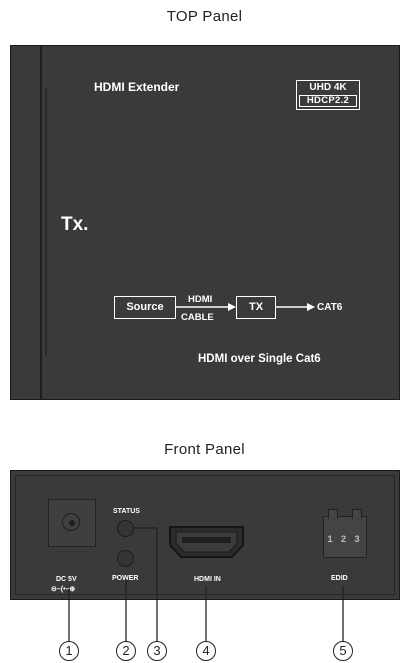 The image size is (409, 663). What do you see at coordinates (206, 584) in the screenshot?
I see `callout-leaders` at bounding box center [206, 584].